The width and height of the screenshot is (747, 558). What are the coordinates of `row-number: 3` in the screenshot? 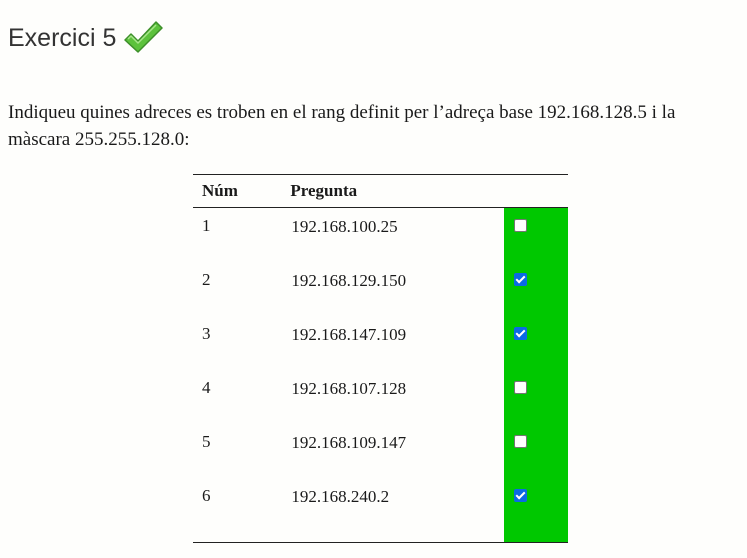 It's located at (206, 333).